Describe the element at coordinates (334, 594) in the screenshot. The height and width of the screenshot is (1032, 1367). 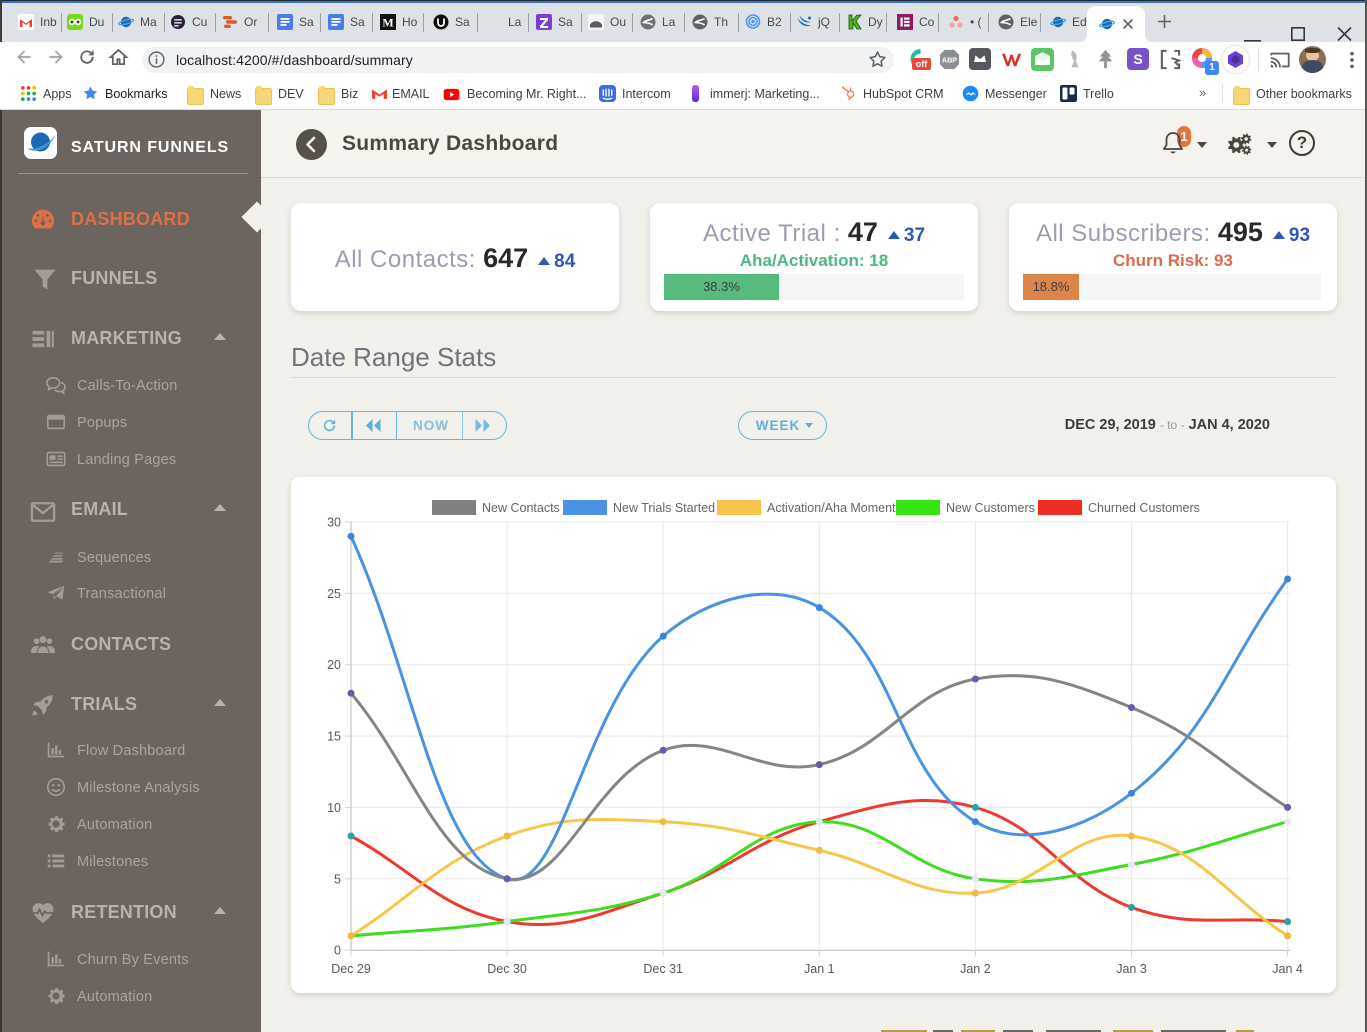
I see `svg-text: 25` at that location.